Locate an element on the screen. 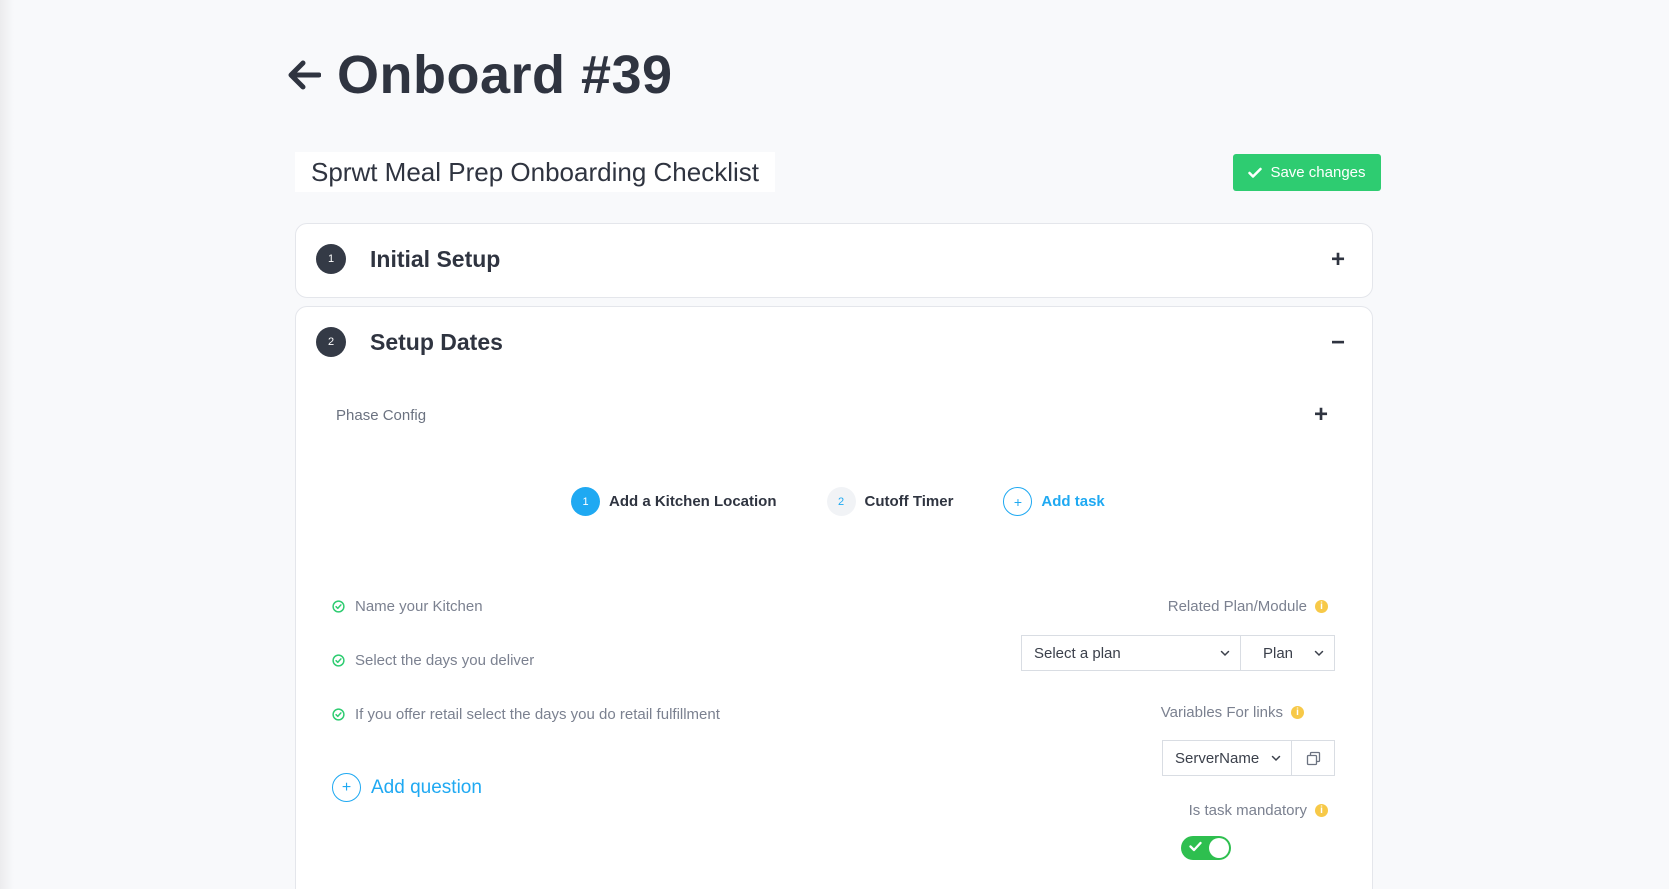 This screenshot has width=1669, height=889. plan-type-select: Plan is located at coordinates (1287, 653).